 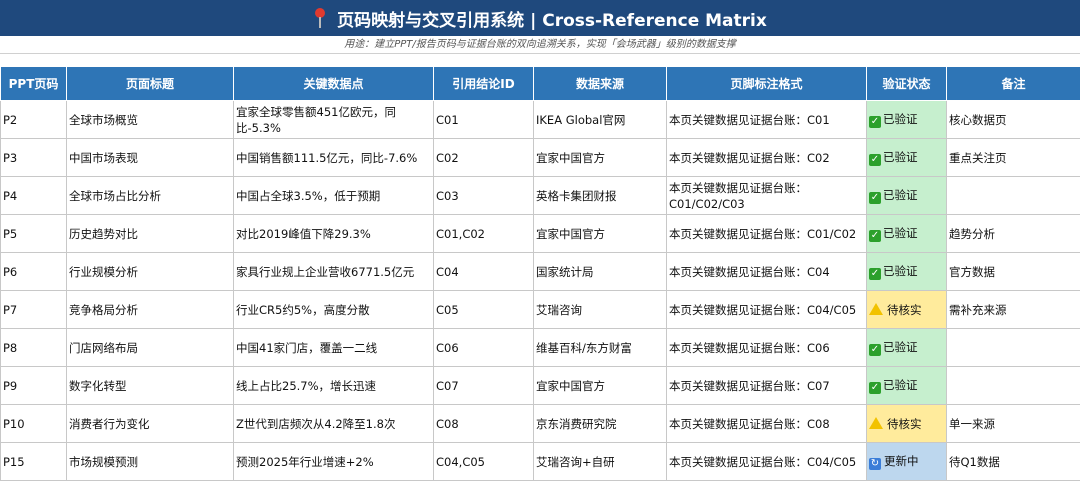 What do you see at coordinates (33, 195) in the screenshot?
I see `cell-page: P4` at bounding box center [33, 195].